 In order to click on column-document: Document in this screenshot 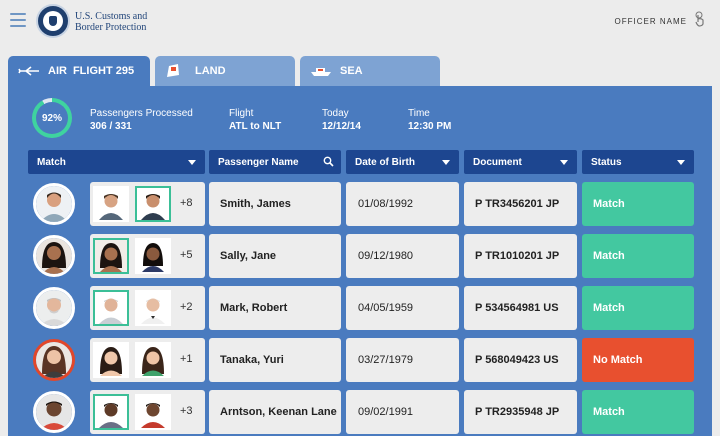, I will do `click(520, 162)`.